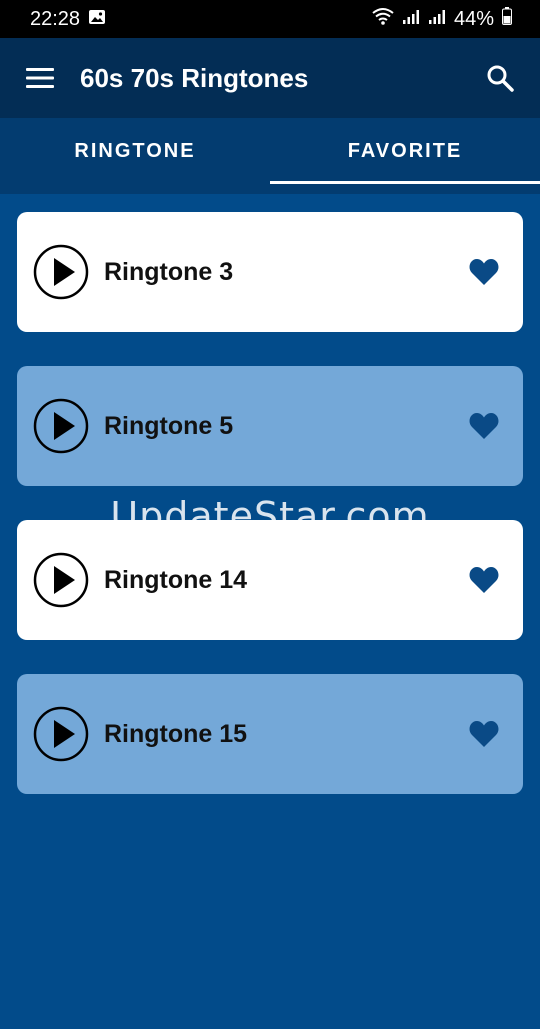 The width and height of the screenshot is (540, 1029). I want to click on status-right: 44%, so click(442, 19).